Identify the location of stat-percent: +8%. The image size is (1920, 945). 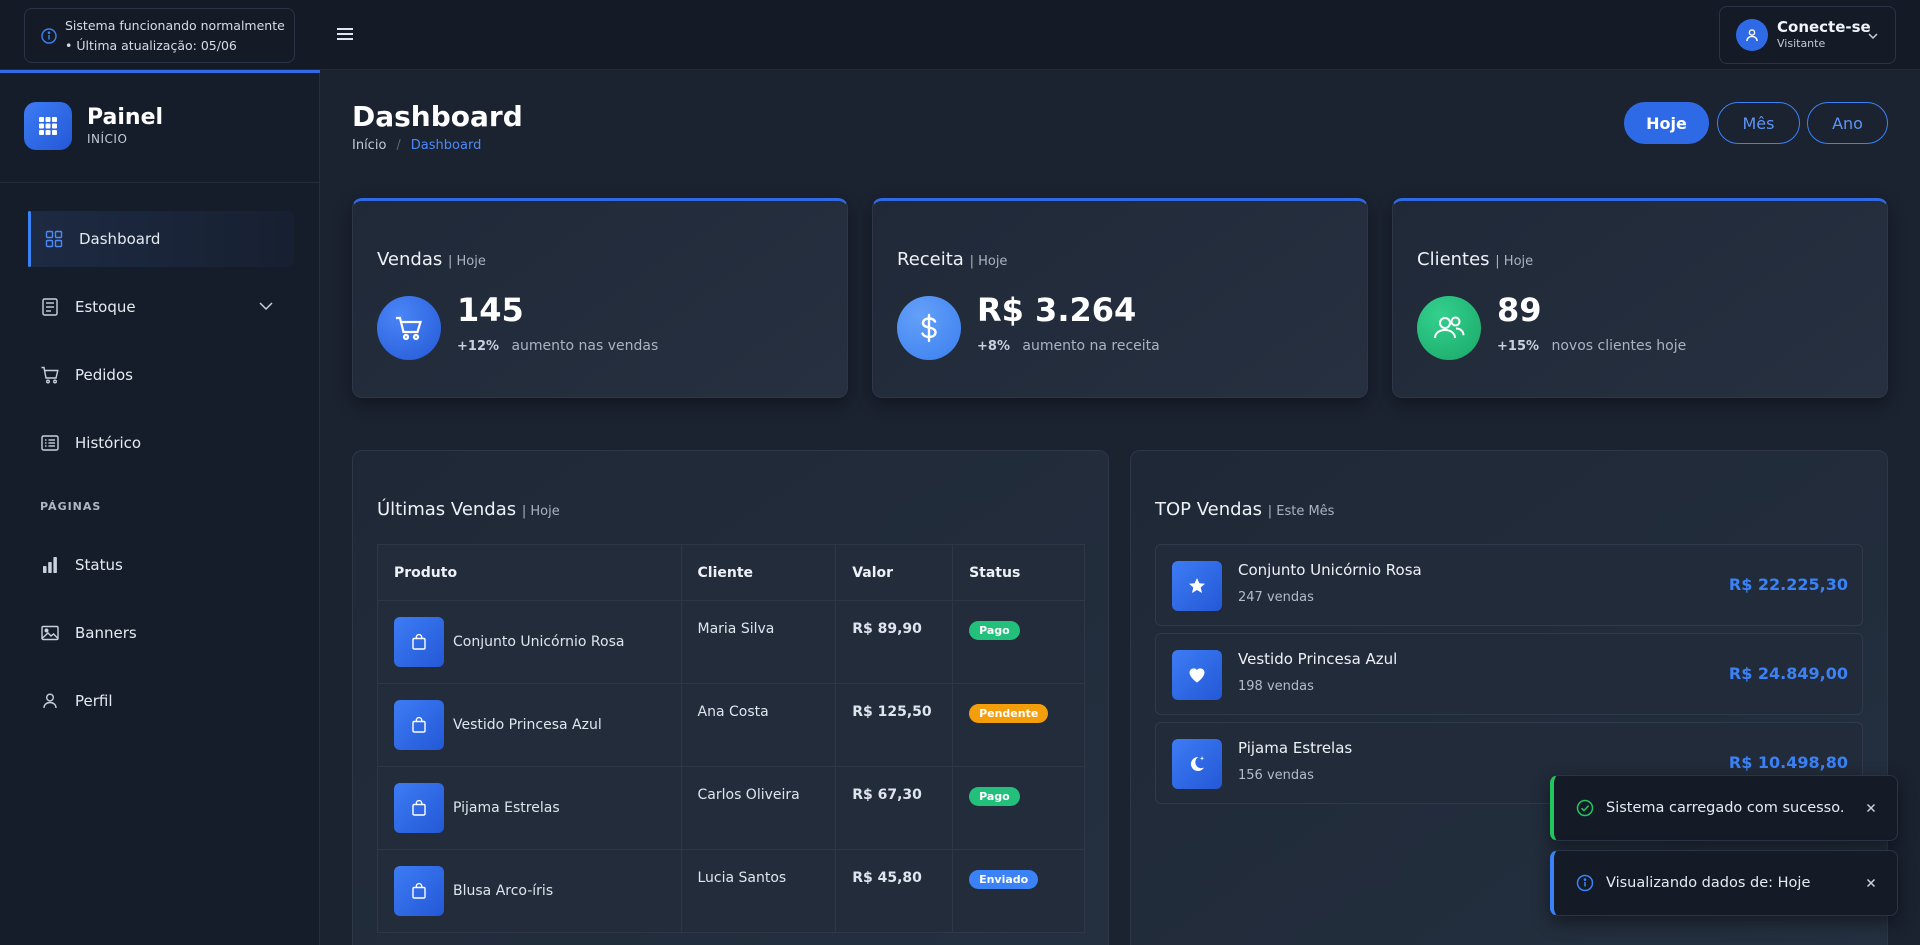
(993, 346).